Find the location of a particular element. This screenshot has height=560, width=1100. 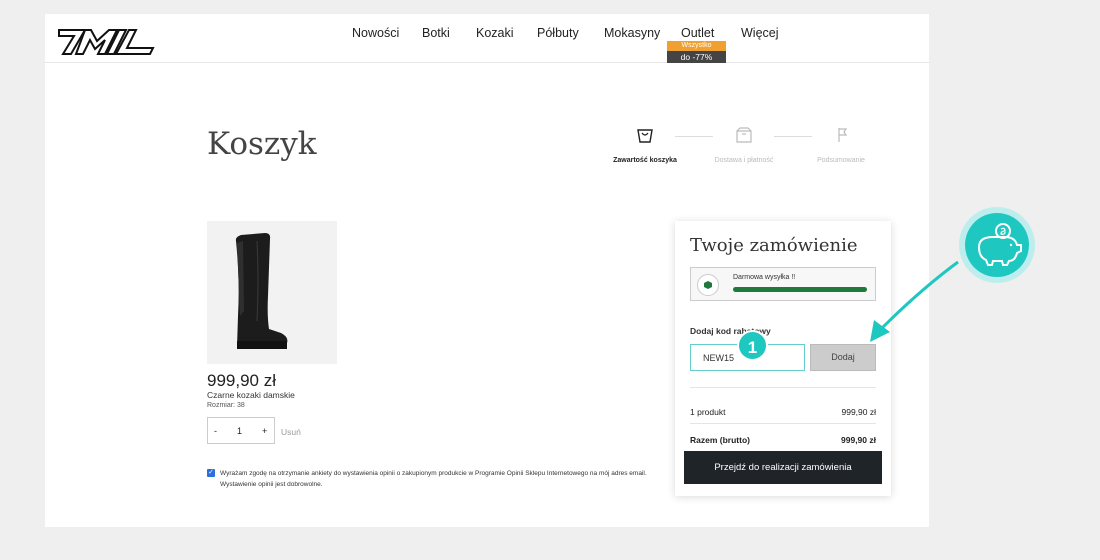

callout-arrow is located at coordinates (914, 301).